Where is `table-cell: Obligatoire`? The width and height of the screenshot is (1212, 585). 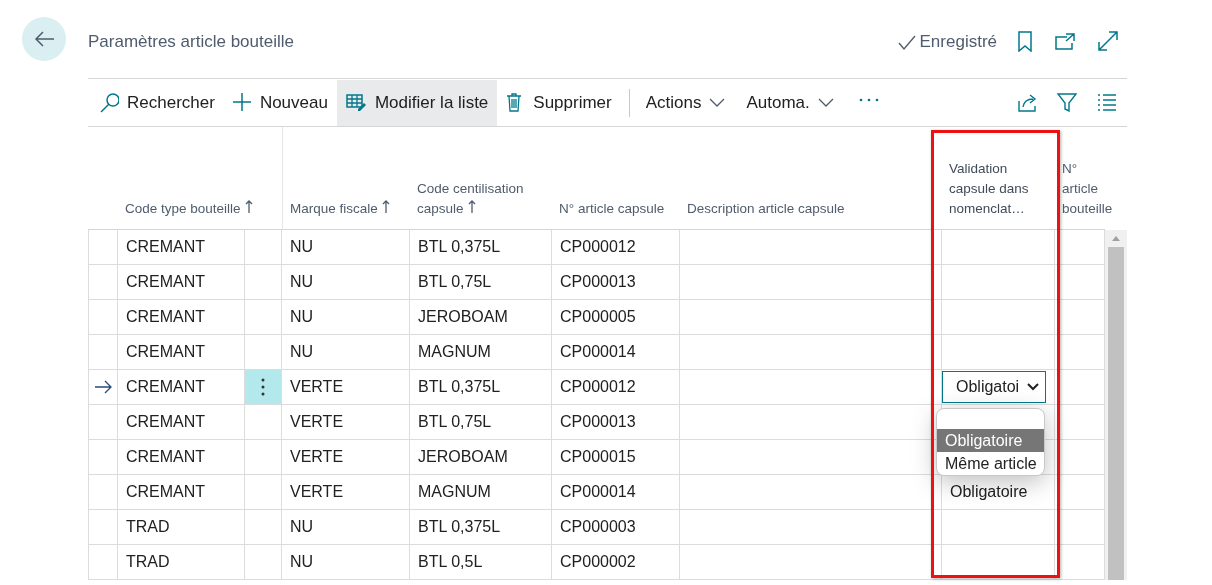
table-cell: Obligatoire is located at coordinates (998, 492).